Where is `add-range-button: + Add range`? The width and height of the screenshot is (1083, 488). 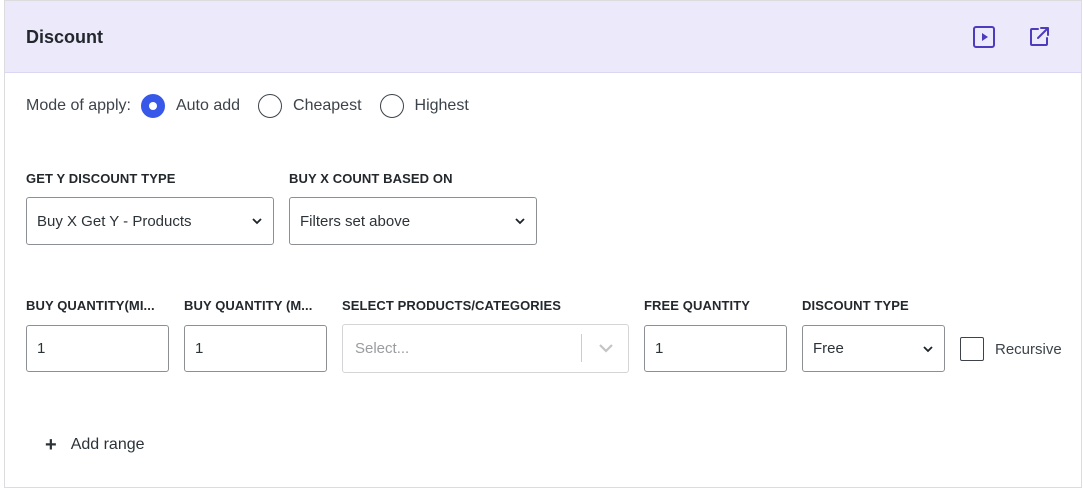 add-range-button: + Add range is located at coordinates (95, 445).